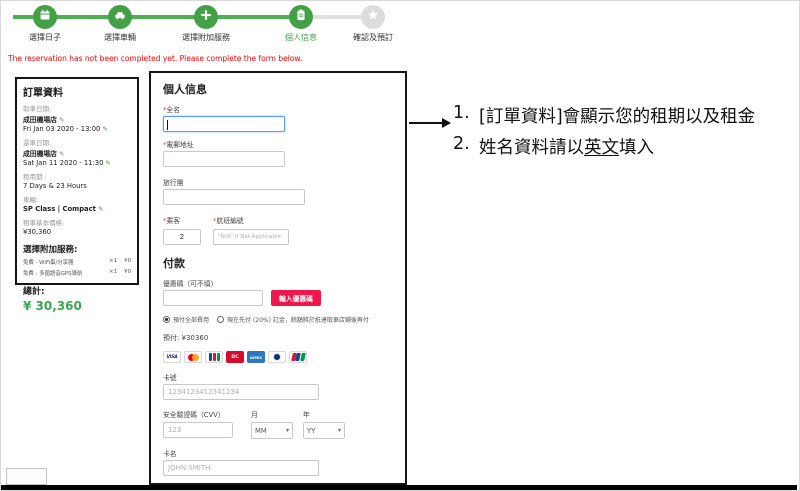  I want to click on diners-icon, so click(277, 357).